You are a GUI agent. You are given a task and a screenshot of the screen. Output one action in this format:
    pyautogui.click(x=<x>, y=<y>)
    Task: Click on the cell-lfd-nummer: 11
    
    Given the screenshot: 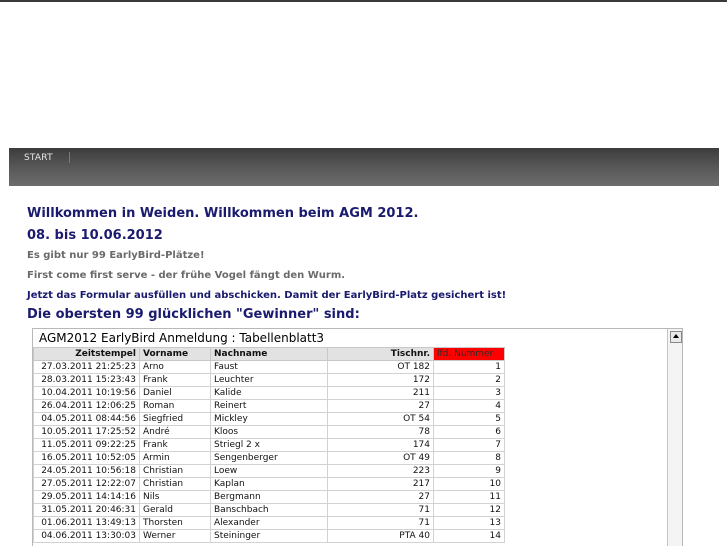 What is the action you would take?
    pyautogui.click(x=469, y=497)
    